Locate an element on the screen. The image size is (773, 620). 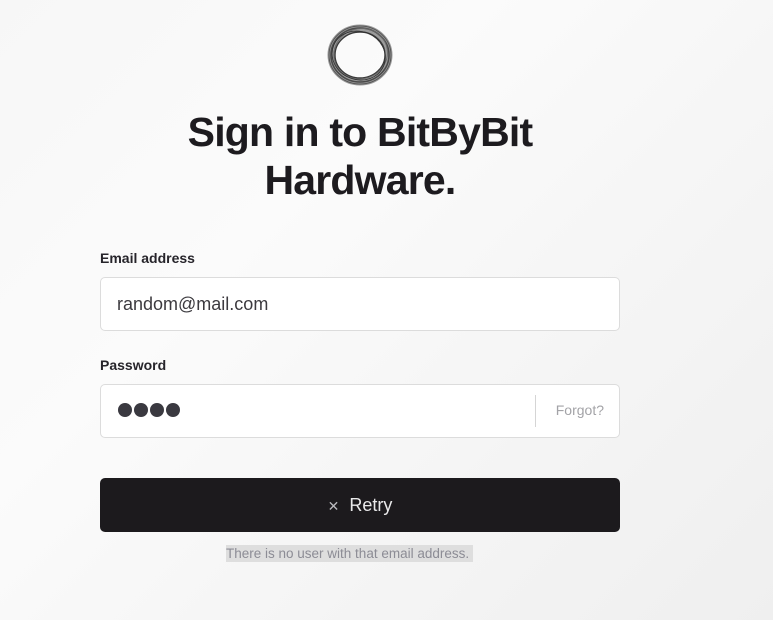
page-title: Sign in to BitByBit Hardware. is located at coordinates (360, 156).